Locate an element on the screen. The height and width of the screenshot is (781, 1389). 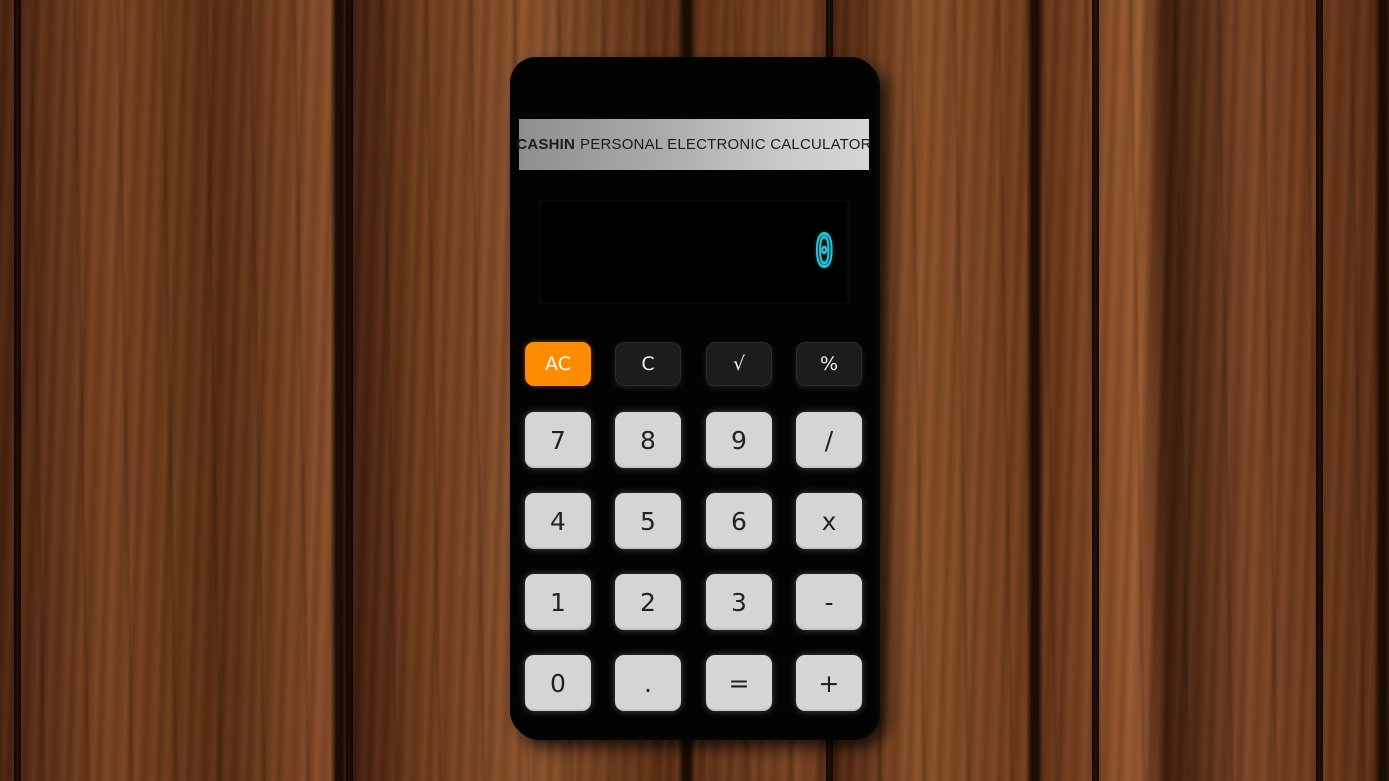
digit-1-button: 1 is located at coordinates (558, 602).